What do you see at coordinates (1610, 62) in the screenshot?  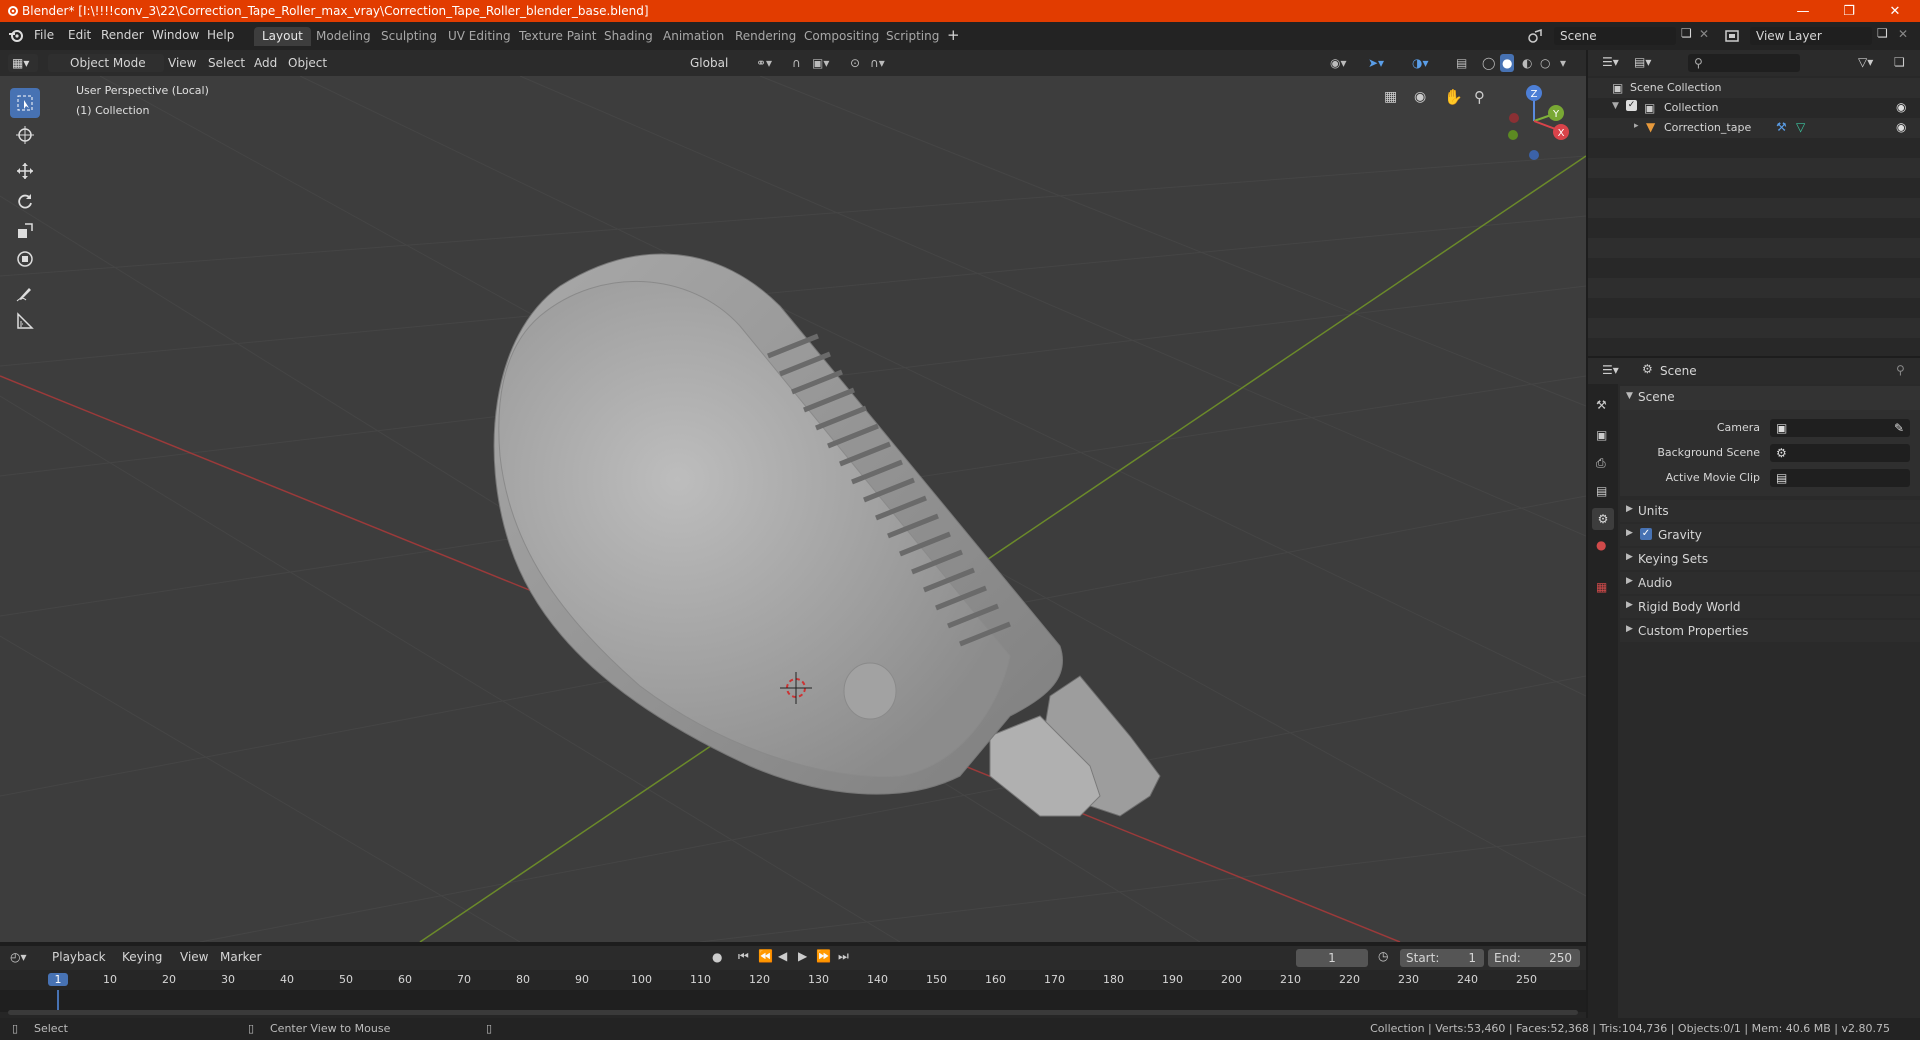 I see `outliner-editor-type-icon: ☰▾` at bounding box center [1610, 62].